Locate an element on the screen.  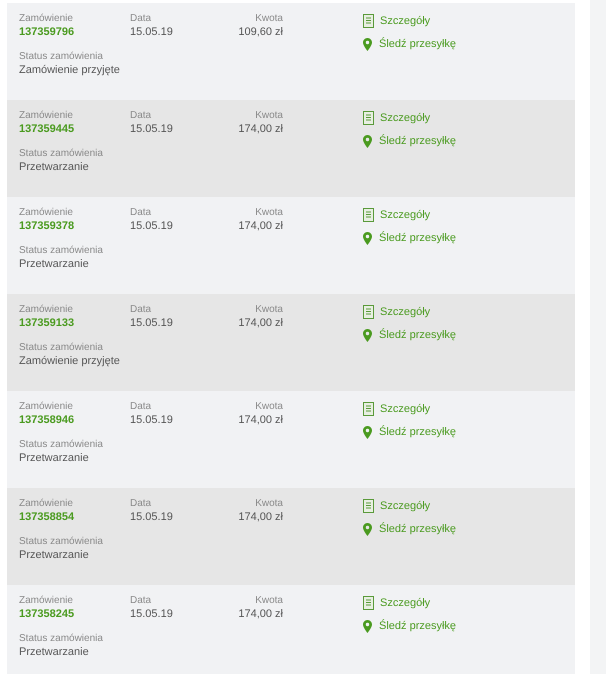
order-number-link: 137358946 is located at coordinates (46, 420).